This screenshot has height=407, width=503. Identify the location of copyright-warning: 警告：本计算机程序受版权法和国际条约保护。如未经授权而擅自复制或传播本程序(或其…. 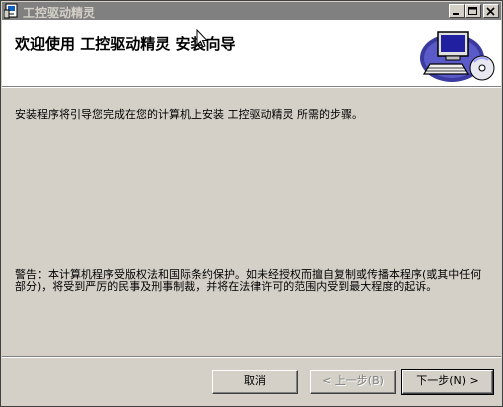
(248, 280).